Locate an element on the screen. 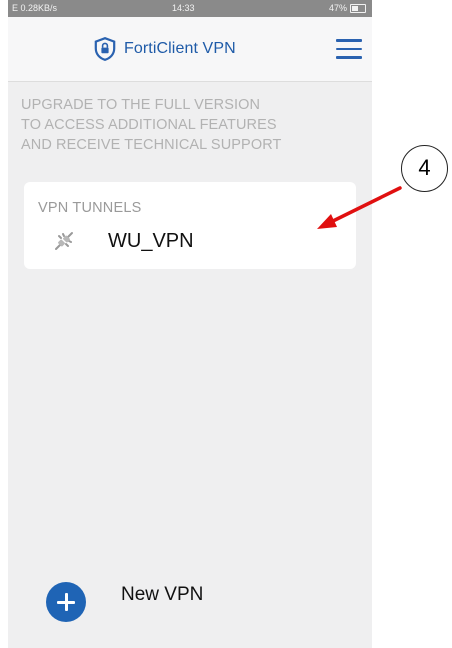 This screenshot has height=648, width=452. menu-button is located at coordinates (349, 49).